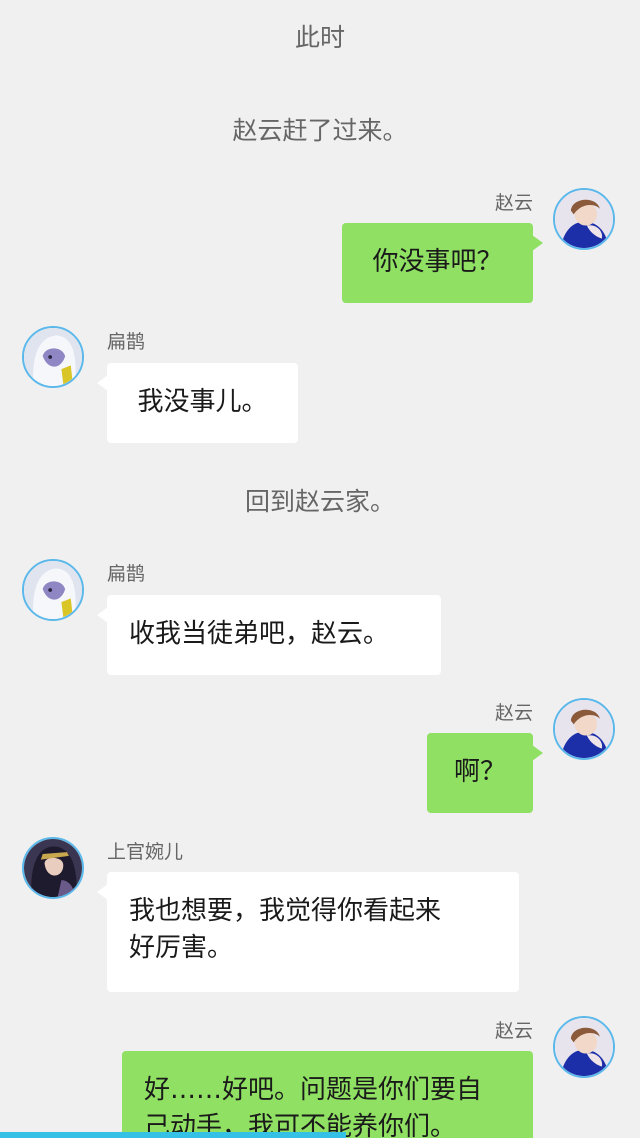 The image size is (640, 1138). I want to click on progress-bar, so click(173, 1135).